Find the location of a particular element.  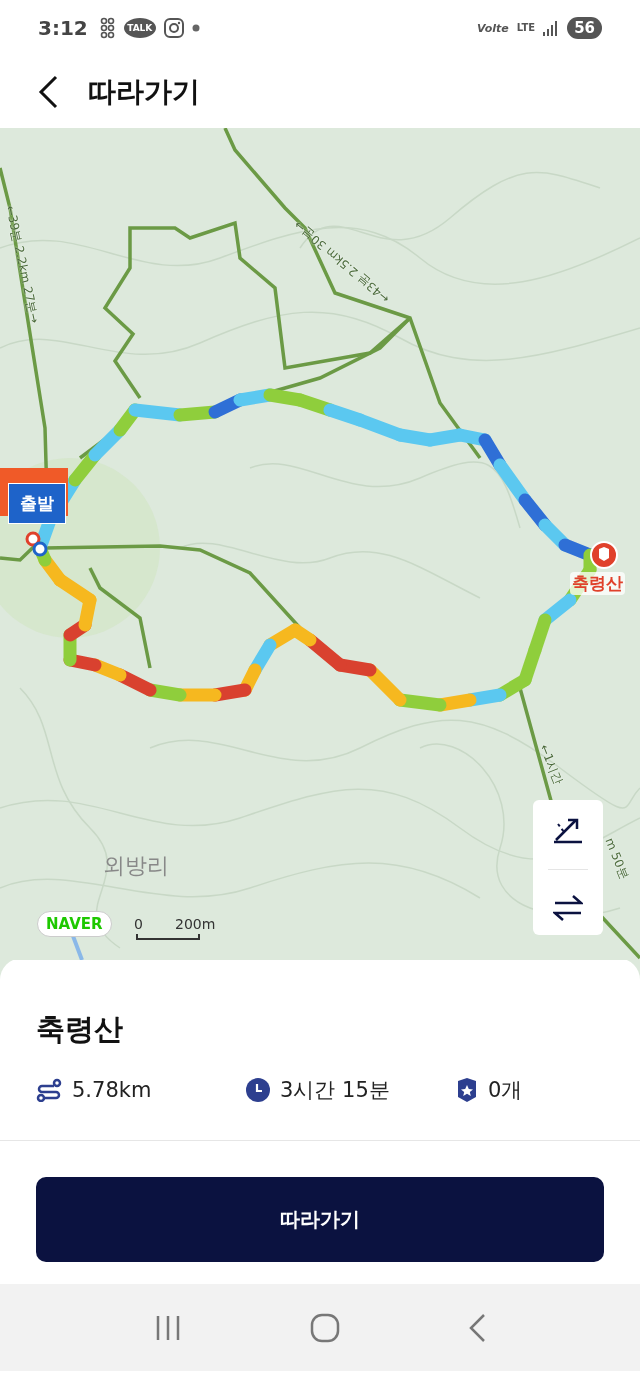

dots-app-icon is located at coordinates (107, 28).